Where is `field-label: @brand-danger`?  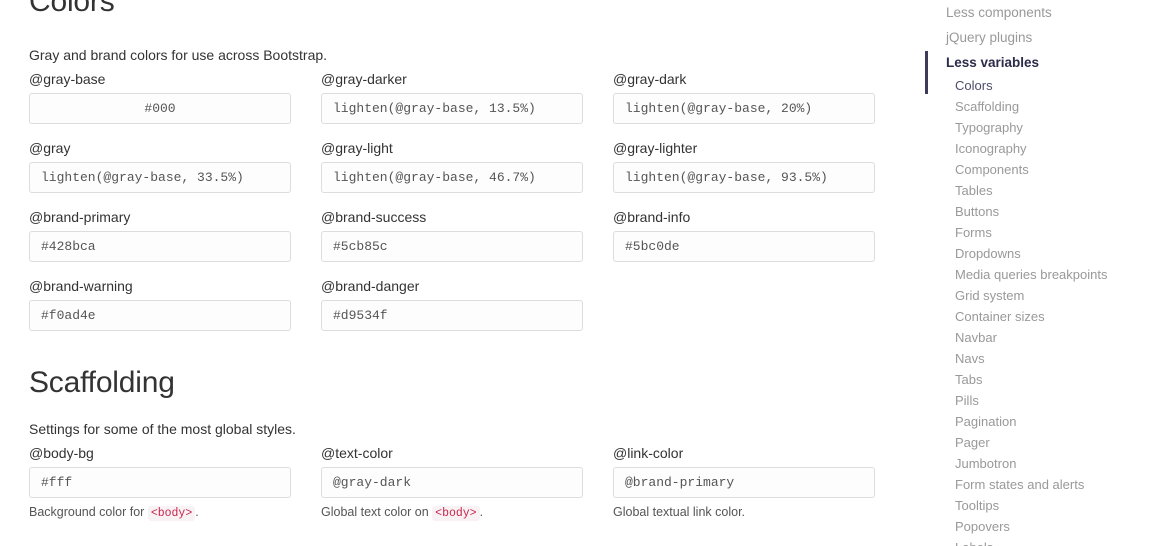 field-label: @brand-danger is located at coordinates (370, 286).